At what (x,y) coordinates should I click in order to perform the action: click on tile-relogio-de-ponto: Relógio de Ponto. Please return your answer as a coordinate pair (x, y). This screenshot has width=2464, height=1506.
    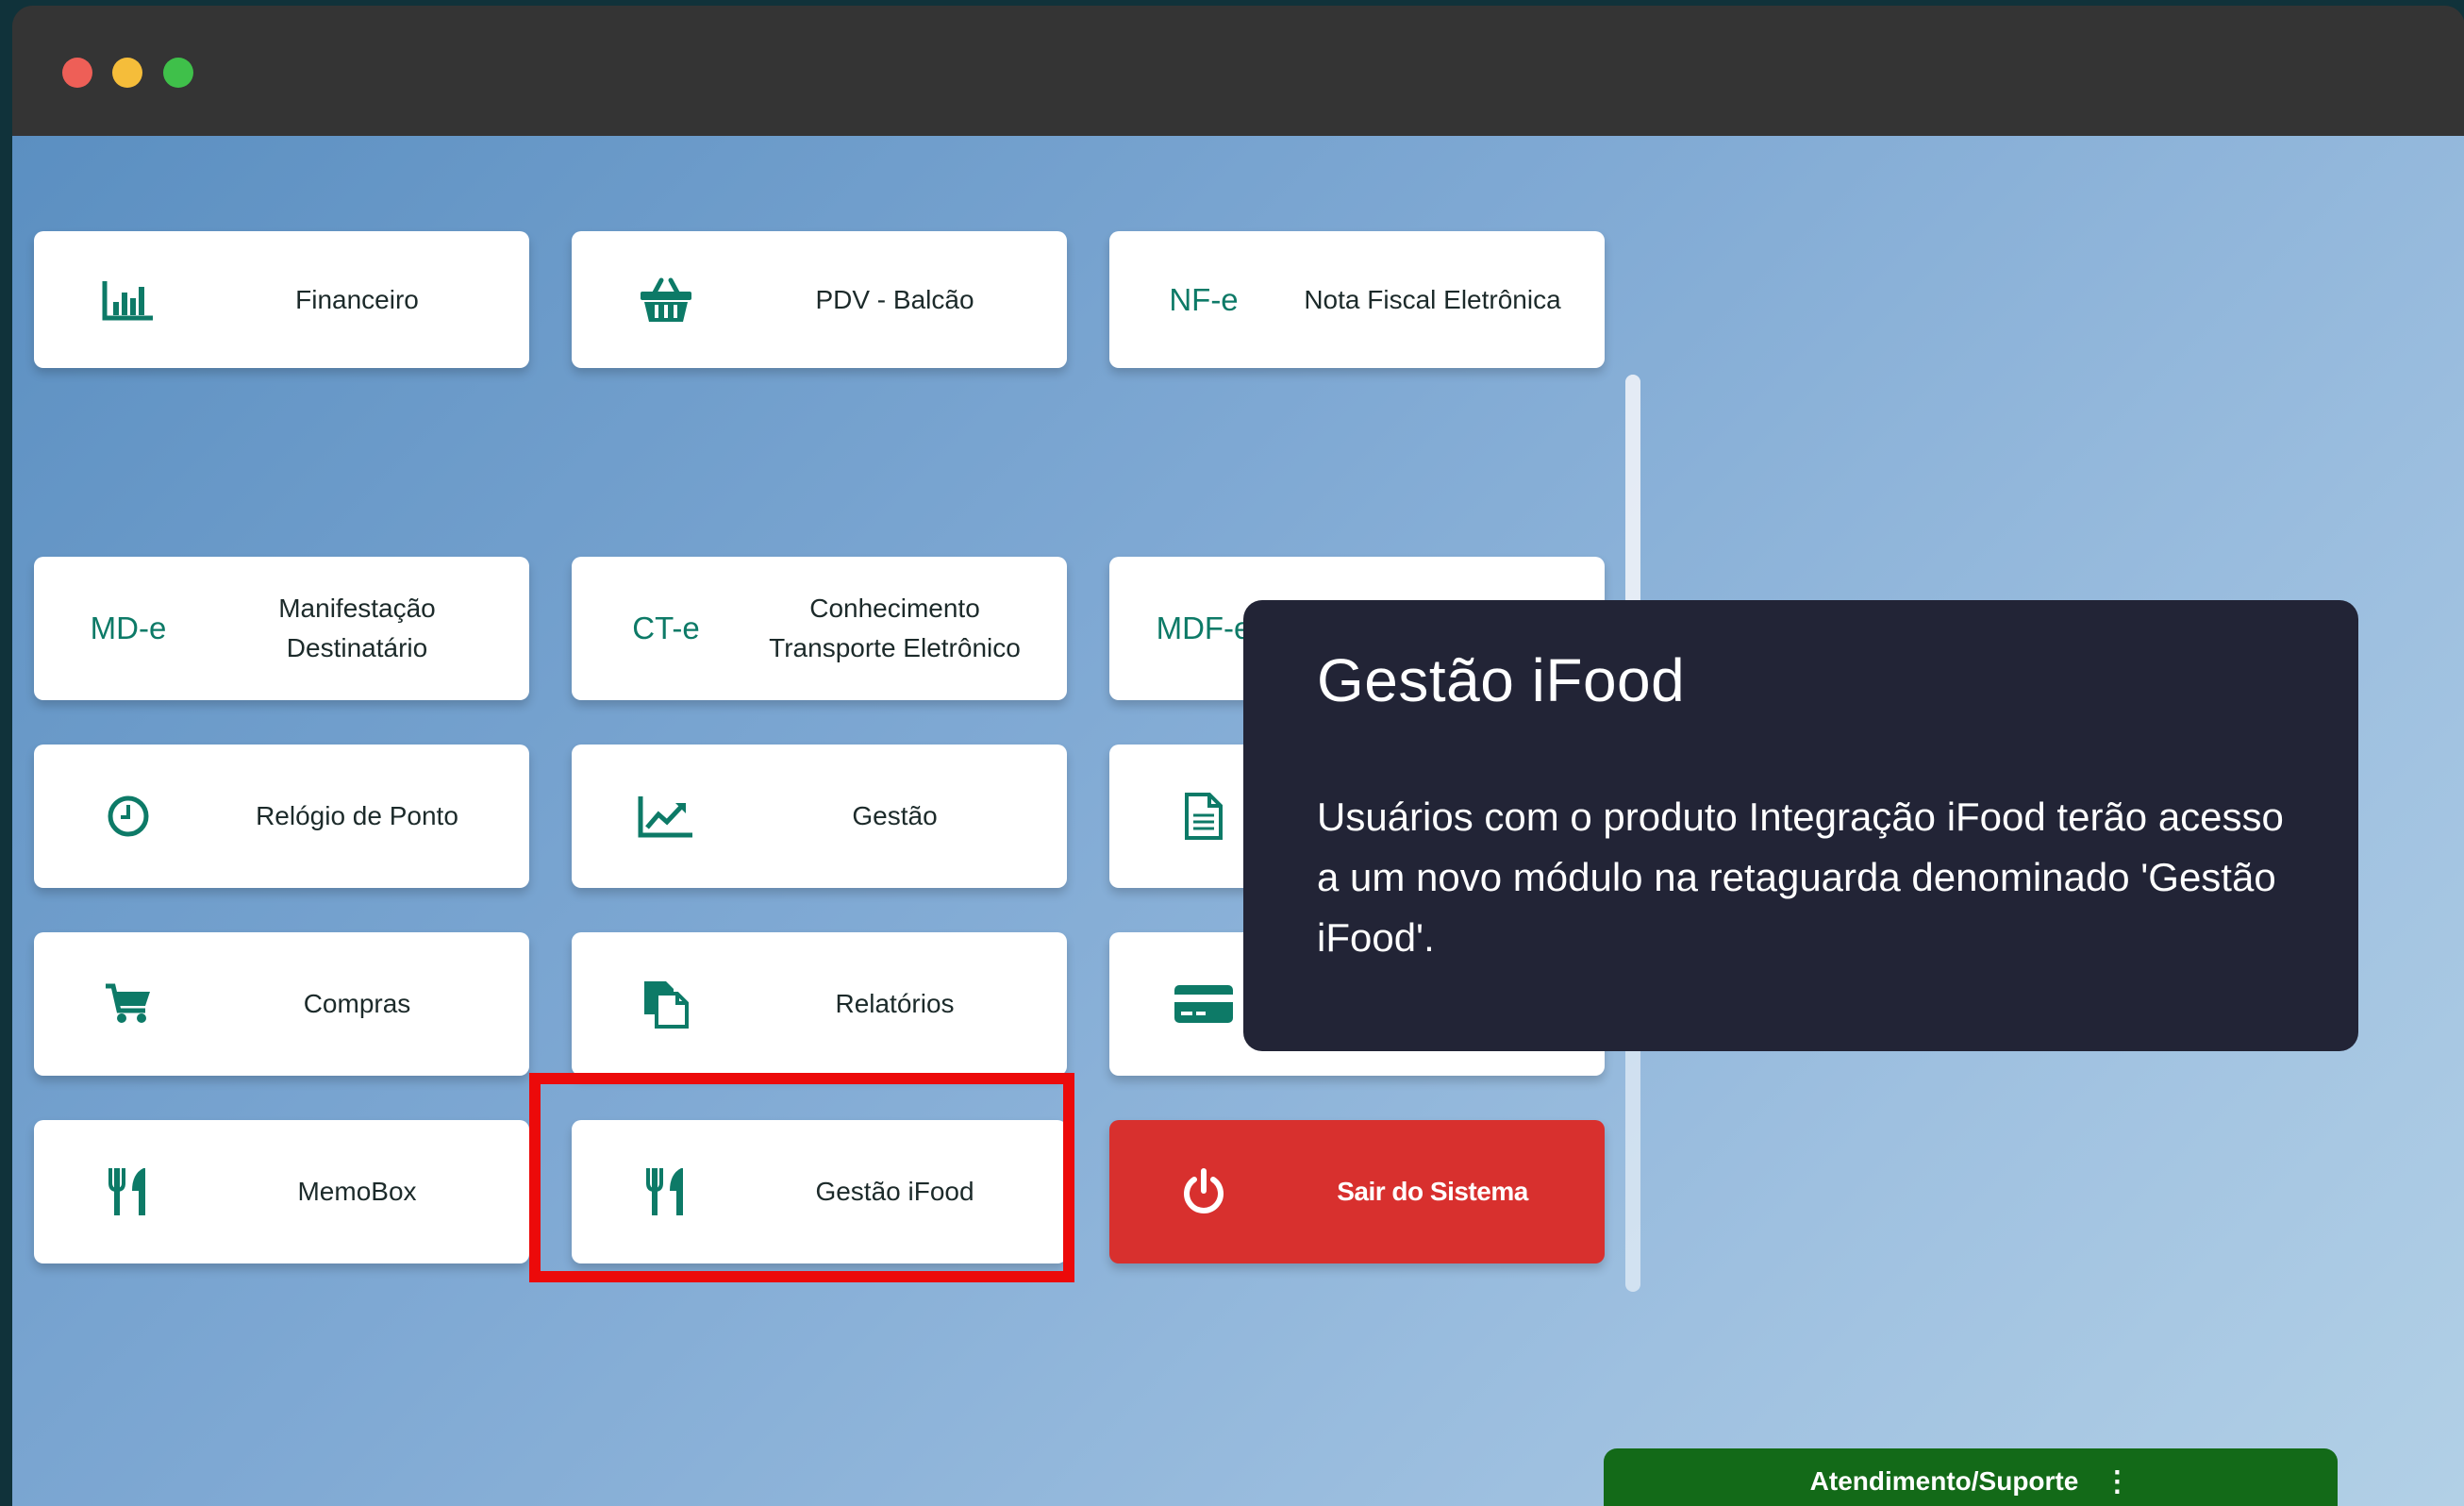
    Looking at the image, I should click on (282, 816).